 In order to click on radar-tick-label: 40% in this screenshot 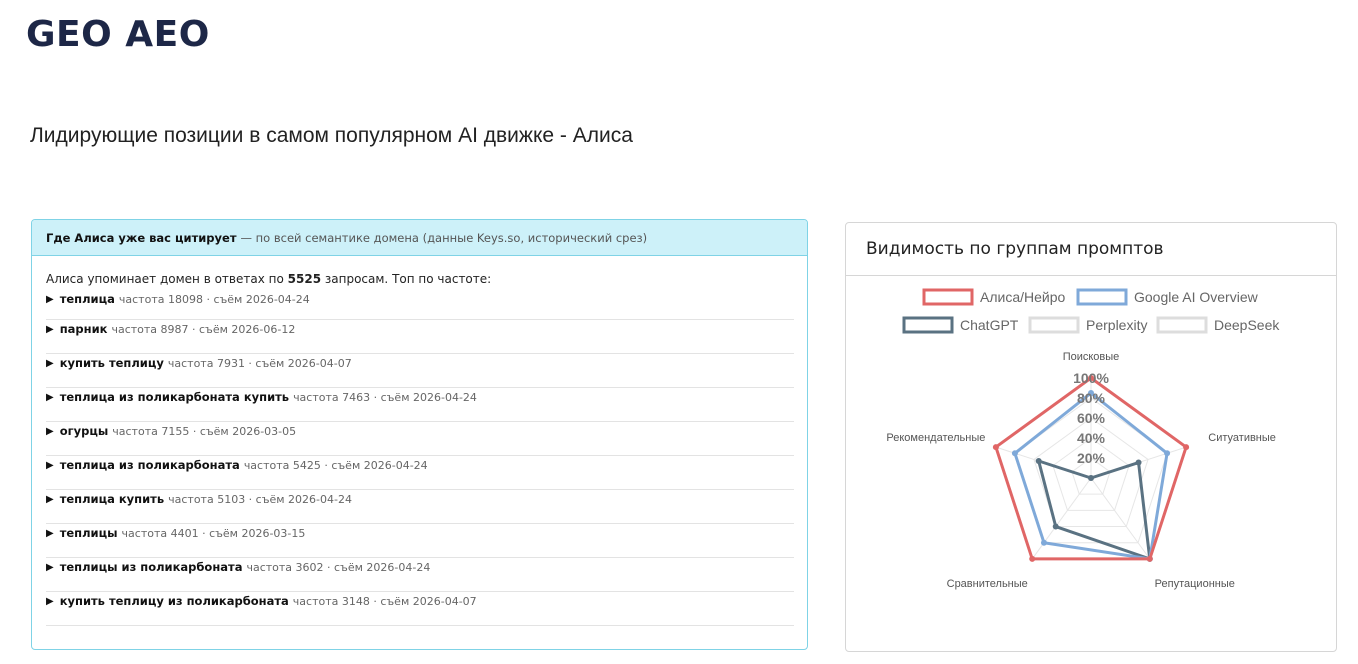, I will do `click(1091, 438)`.